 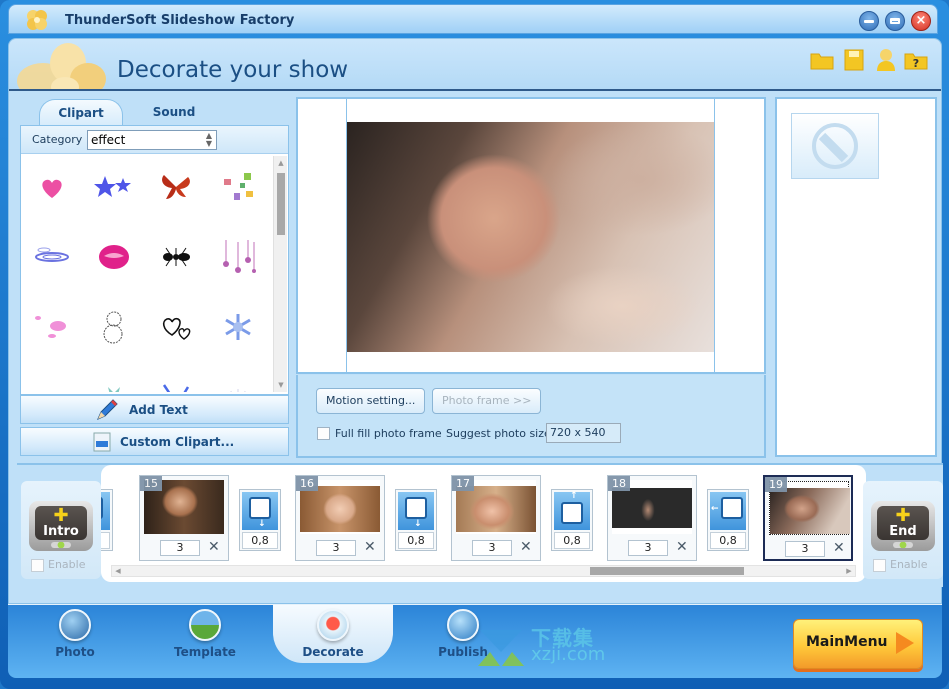 I want to click on pink-drops-icon, so click(x=239, y=256).